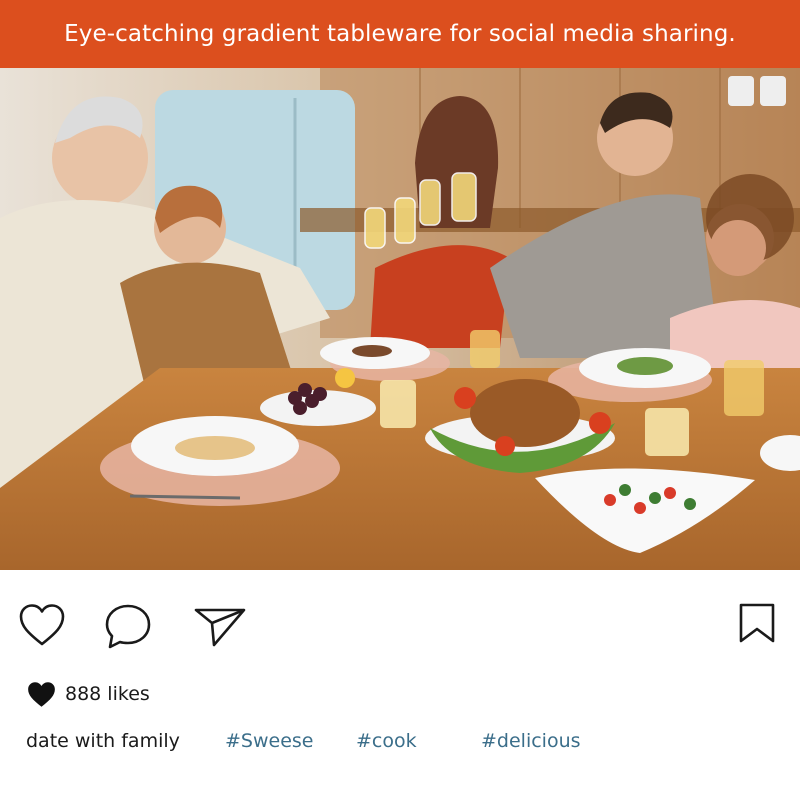  I want to click on heart-icon, so click(42, 625).